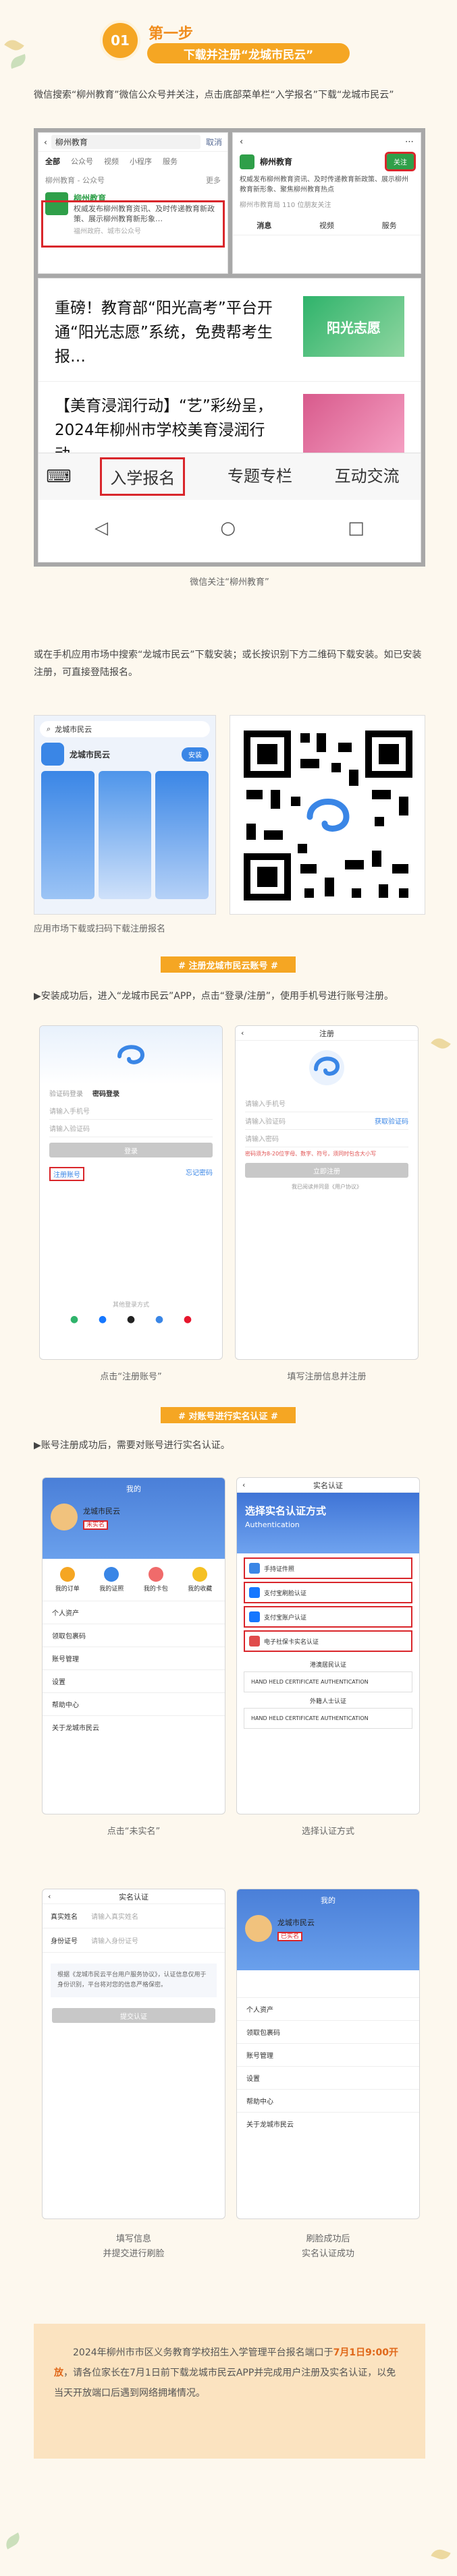  I want to click on code-field: 请输入验证码, so click(131, 1128).